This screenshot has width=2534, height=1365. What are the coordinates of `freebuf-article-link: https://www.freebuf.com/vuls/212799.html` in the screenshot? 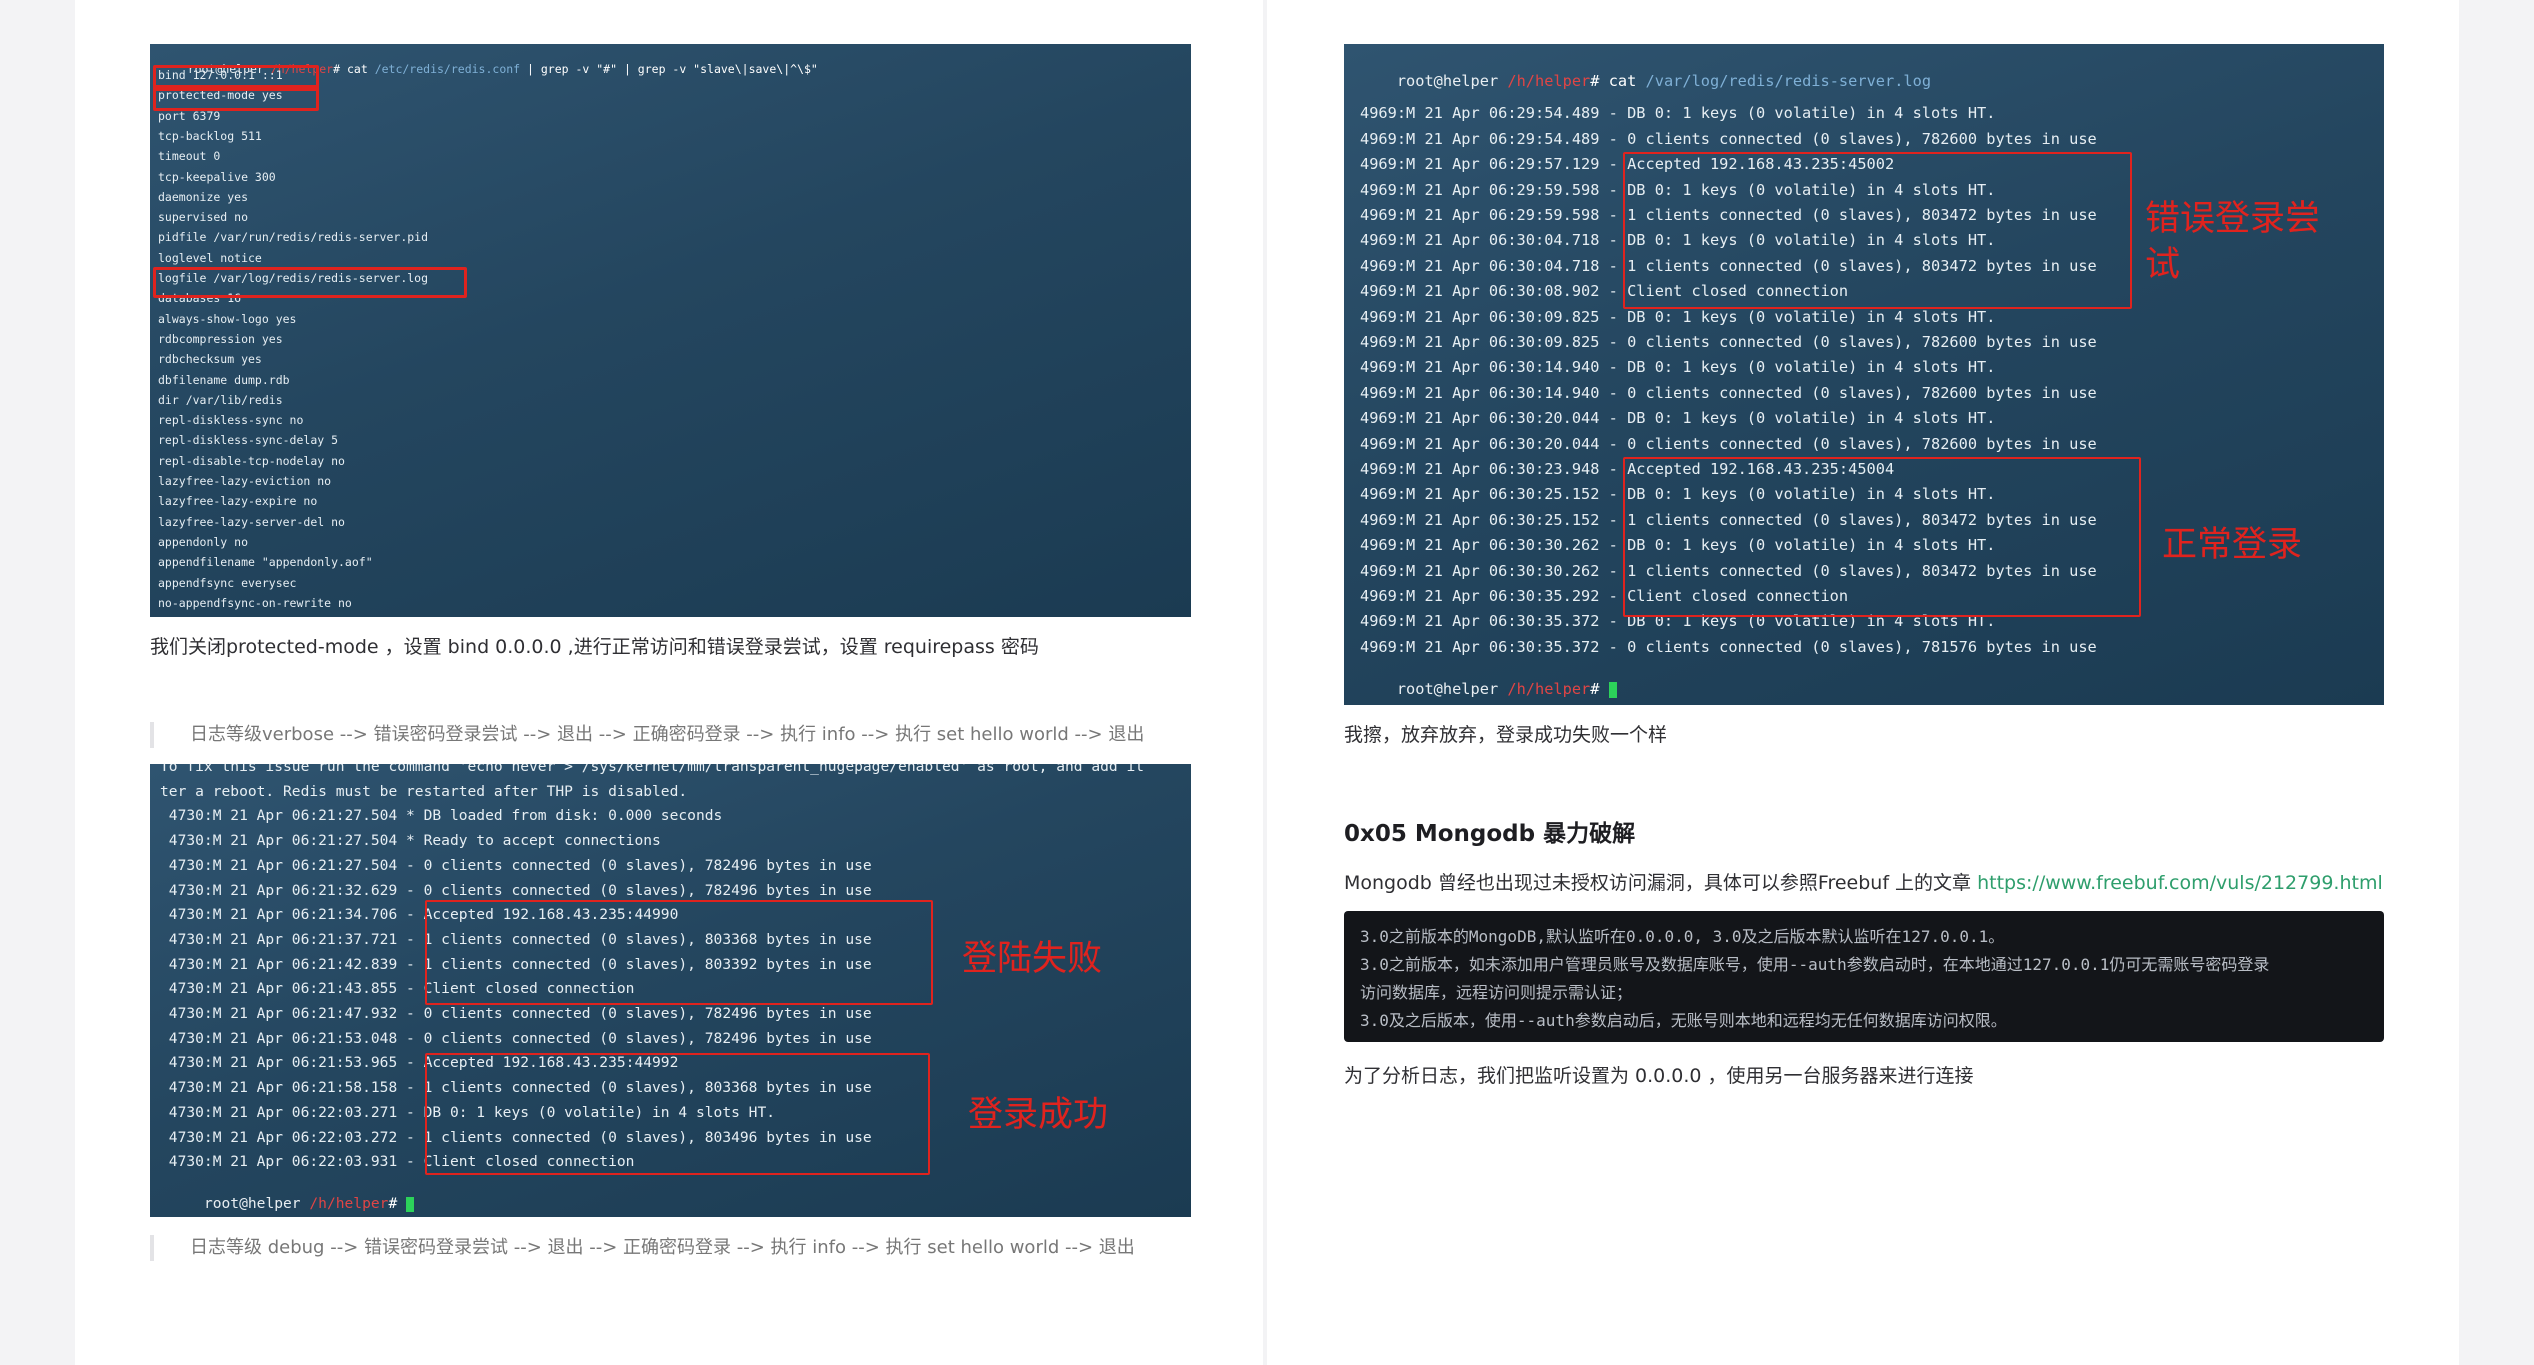 It's located at (2180, 883).